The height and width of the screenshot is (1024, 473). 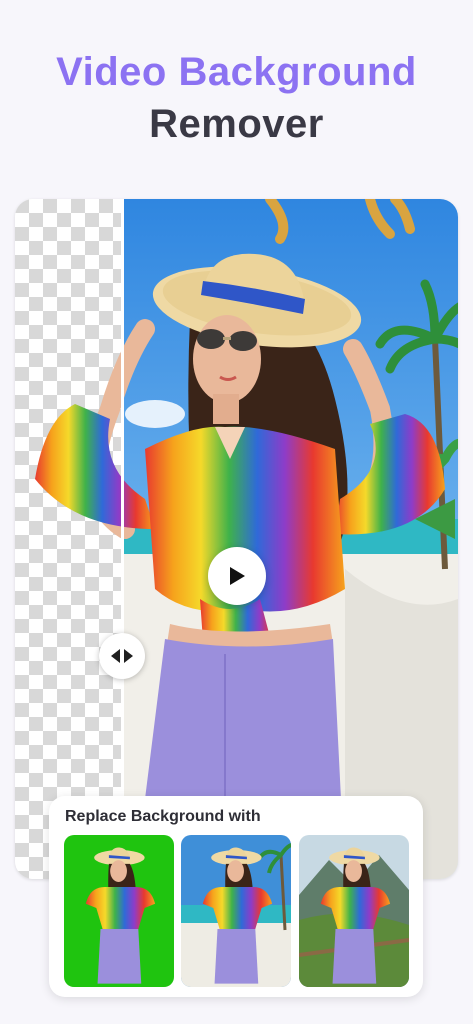 I want to click on headline-line1: Video Background, so click(x=236, y=72).